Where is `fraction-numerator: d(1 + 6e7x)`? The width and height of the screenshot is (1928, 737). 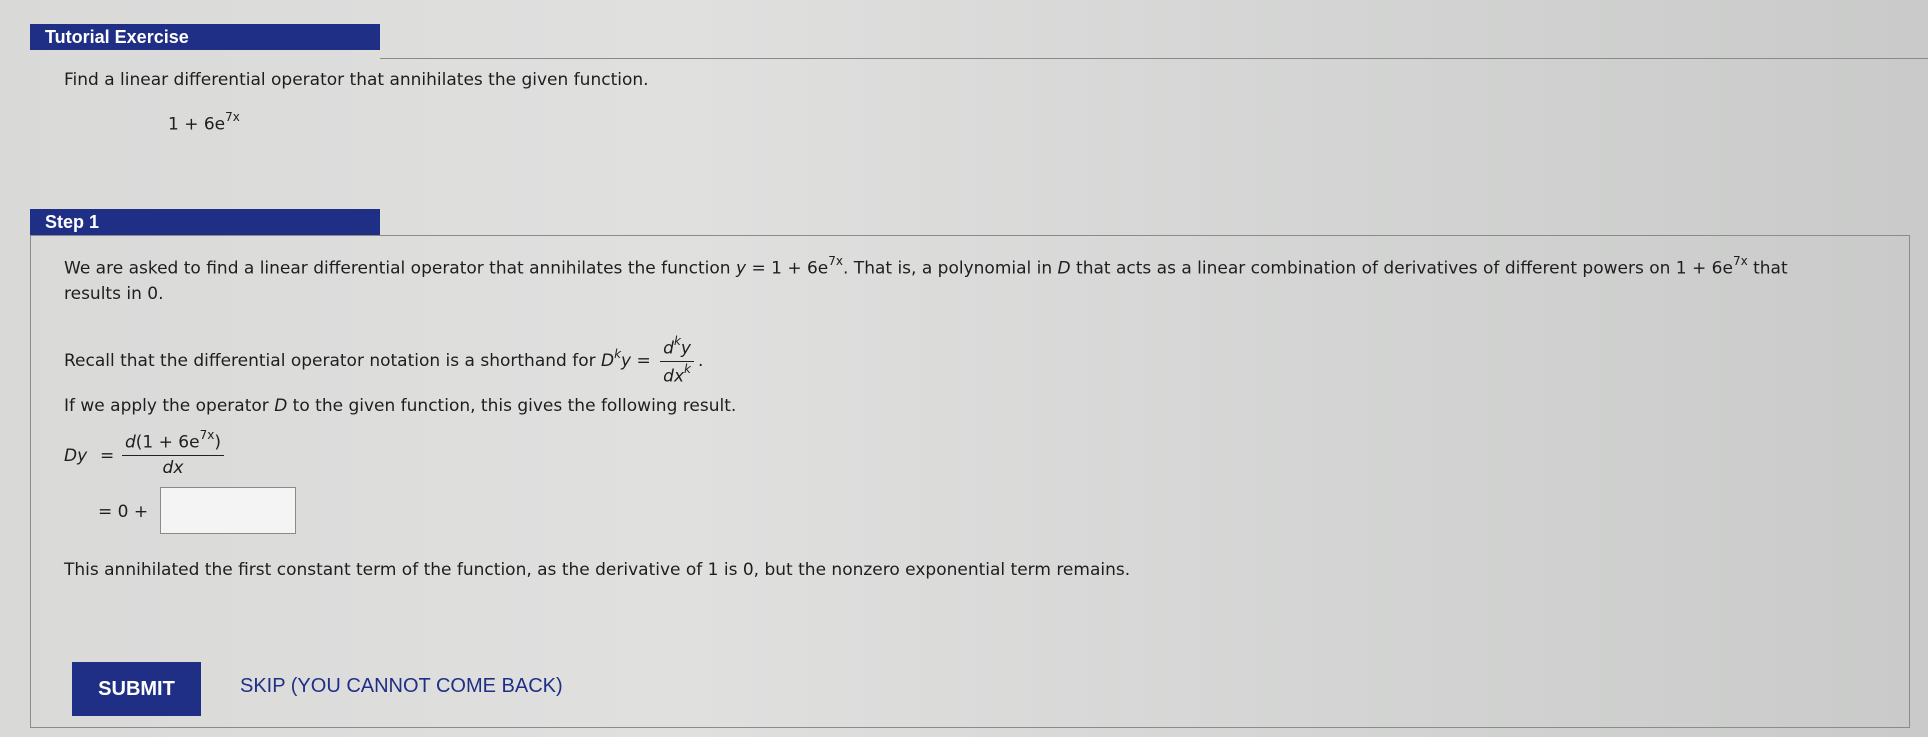 fraction-numerator: d(1 + 6e7x) is located at coordinates (173, 442).